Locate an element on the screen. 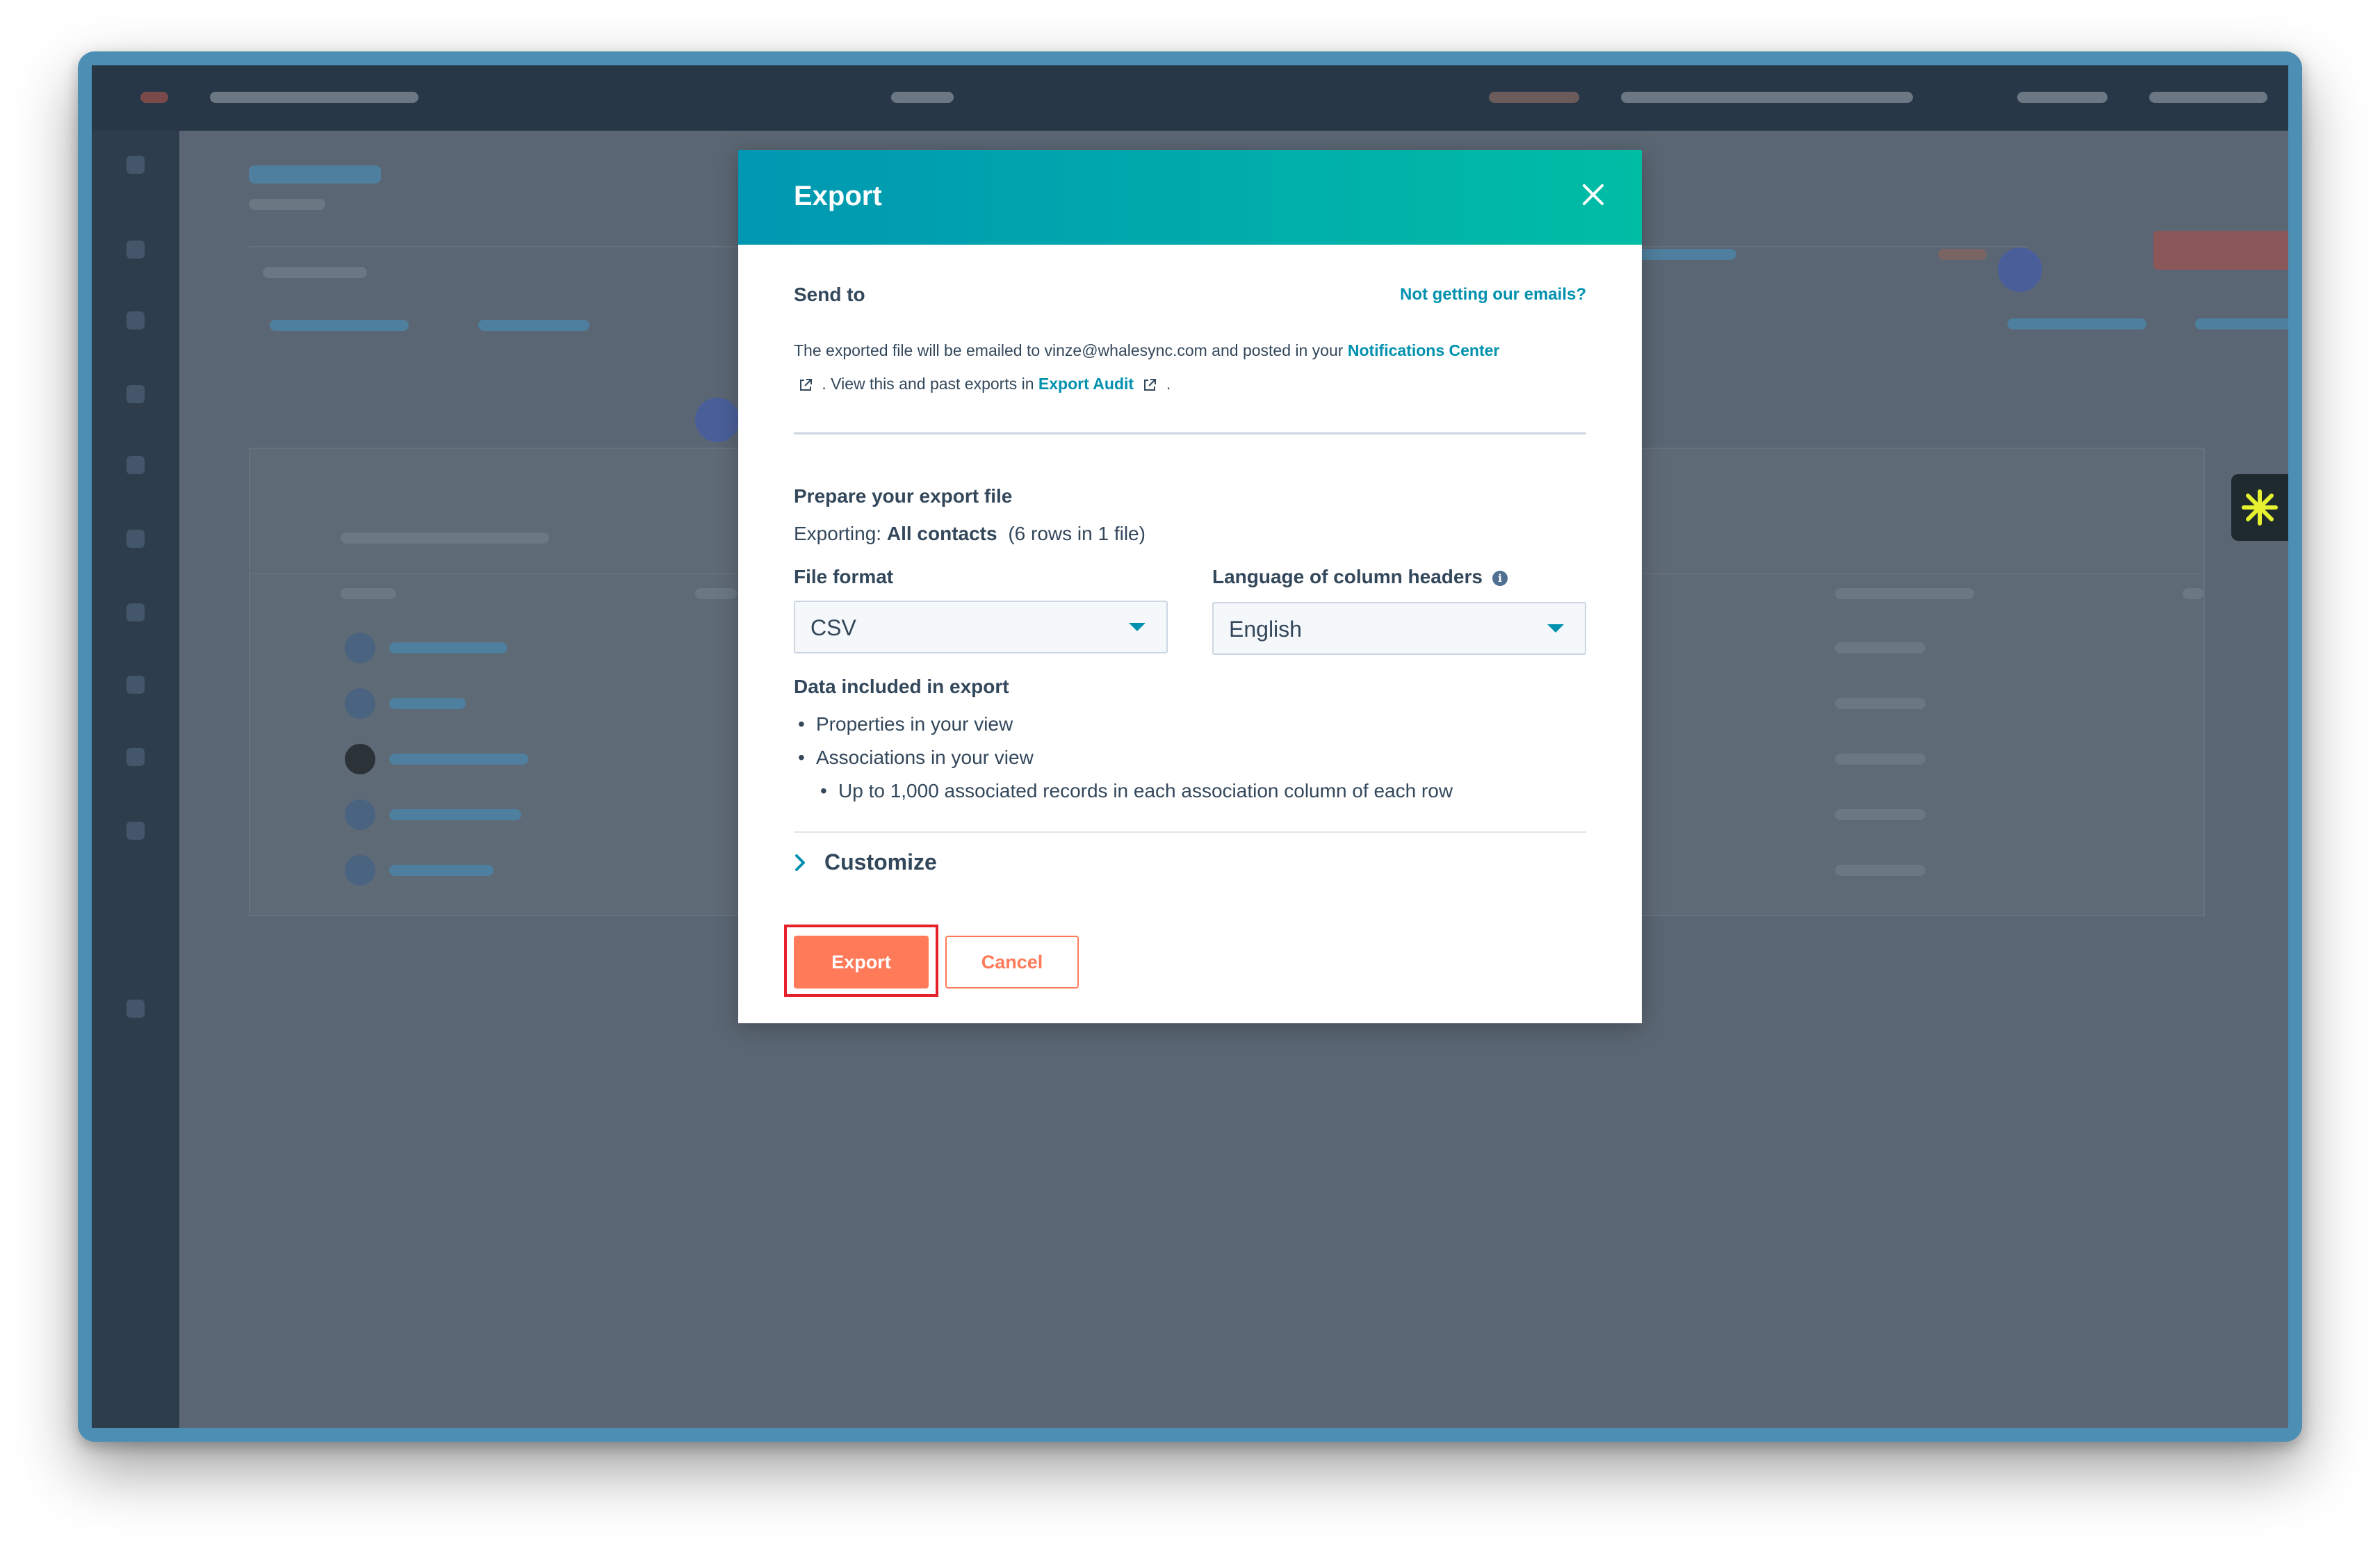  notifications-center-link: Notifications Center is located at coordinates (1424, 350).